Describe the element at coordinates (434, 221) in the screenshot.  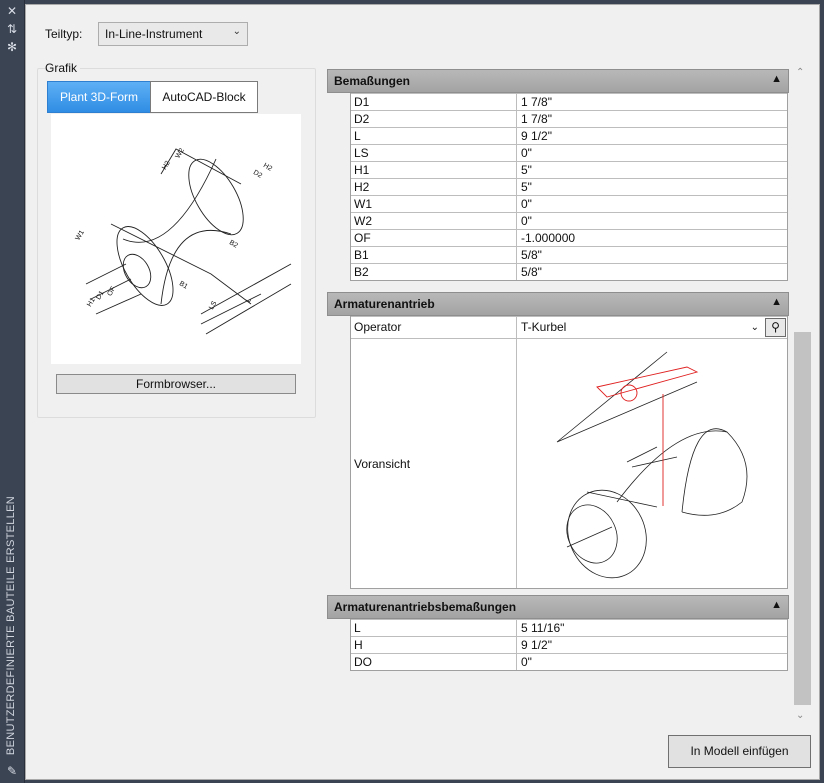
I see `row-key: W2` at that location.